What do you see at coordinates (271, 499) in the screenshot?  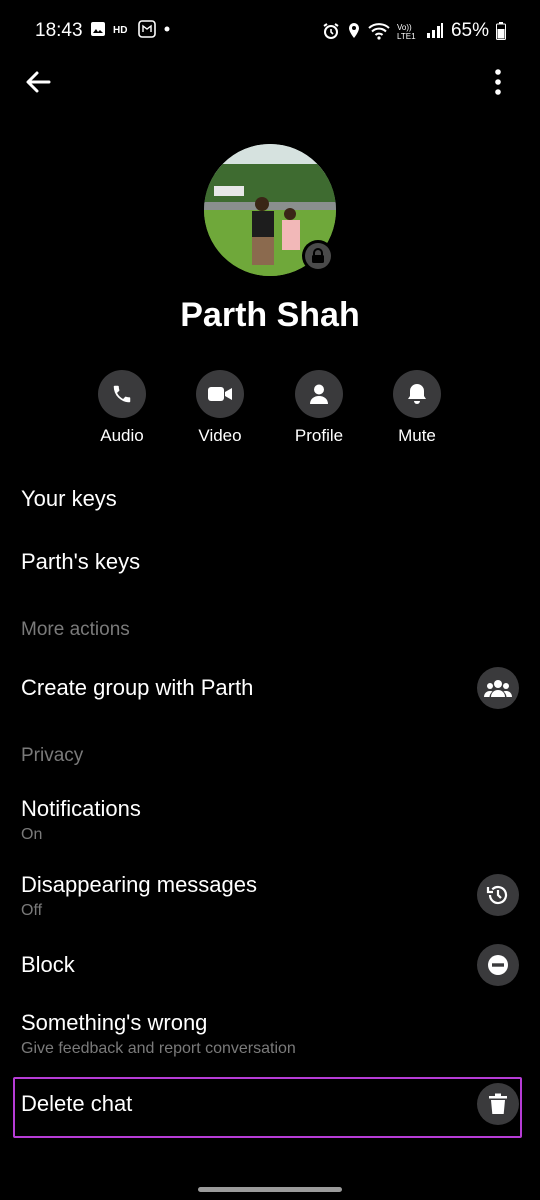 I see `your-keys-item: Your keys` at bounding box center [271, 499].